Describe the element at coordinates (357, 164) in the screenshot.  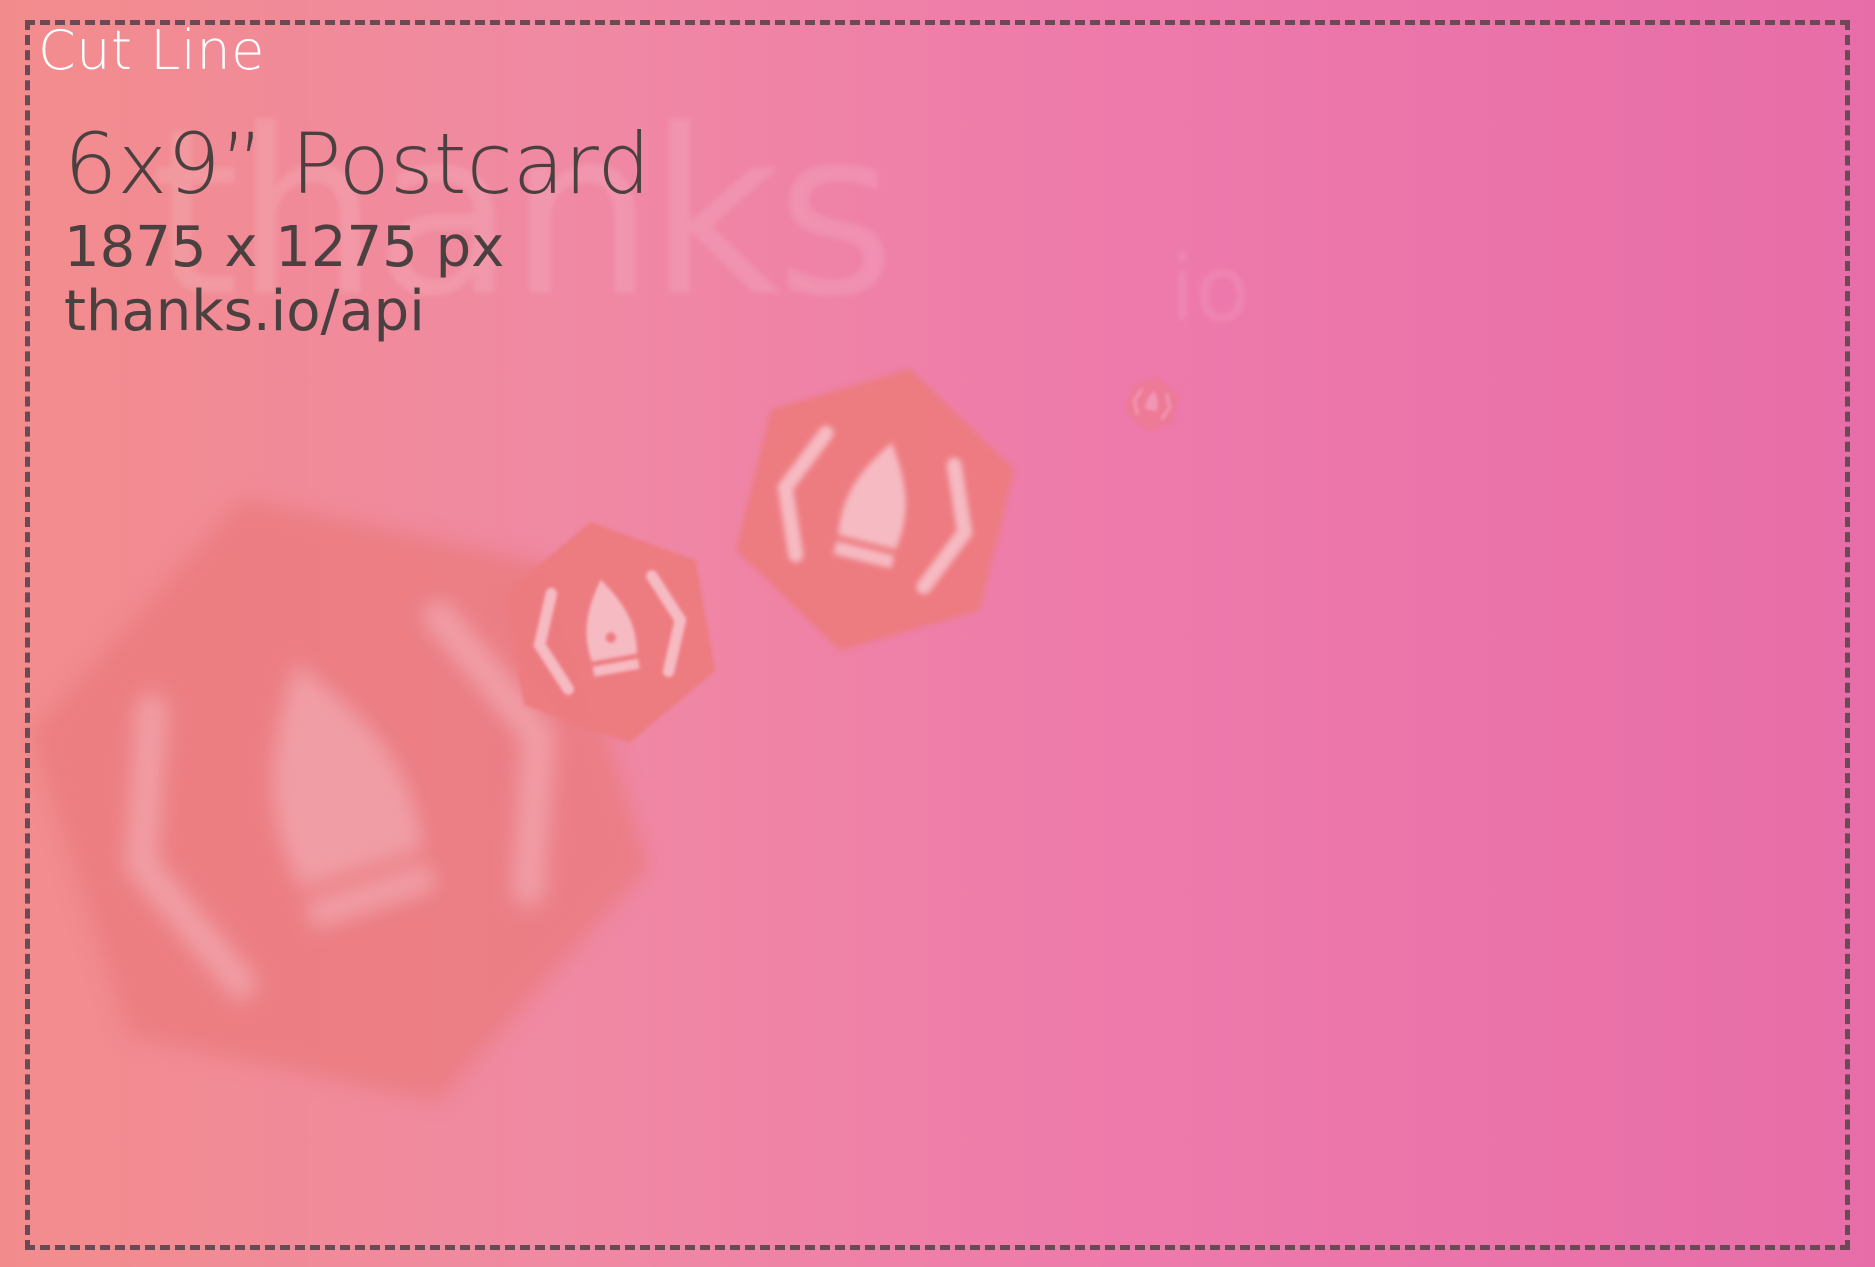
I see `postcard-title: 6x9” Postcard` at that location.